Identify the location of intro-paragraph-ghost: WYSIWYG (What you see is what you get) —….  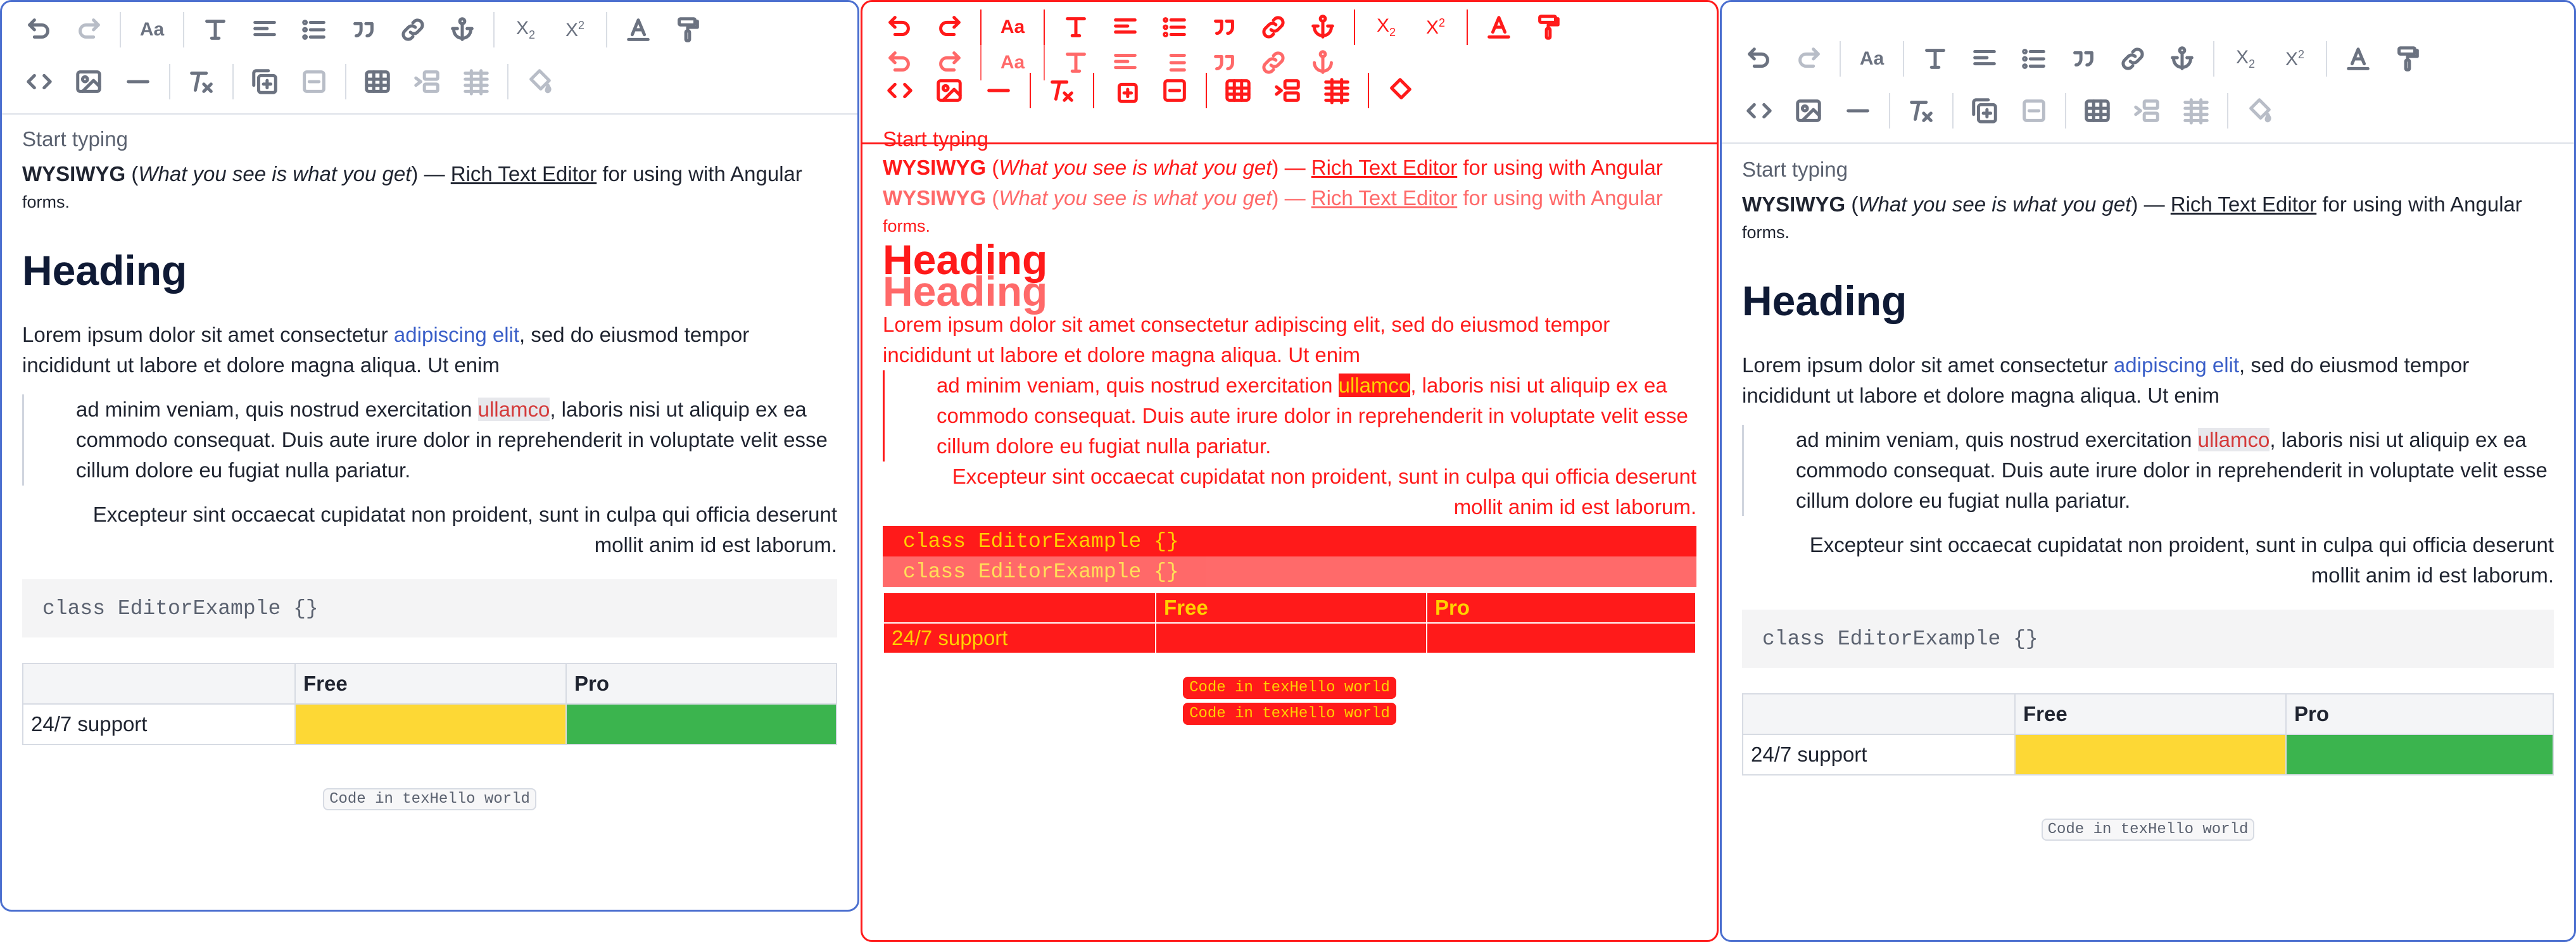
(1289, 198).